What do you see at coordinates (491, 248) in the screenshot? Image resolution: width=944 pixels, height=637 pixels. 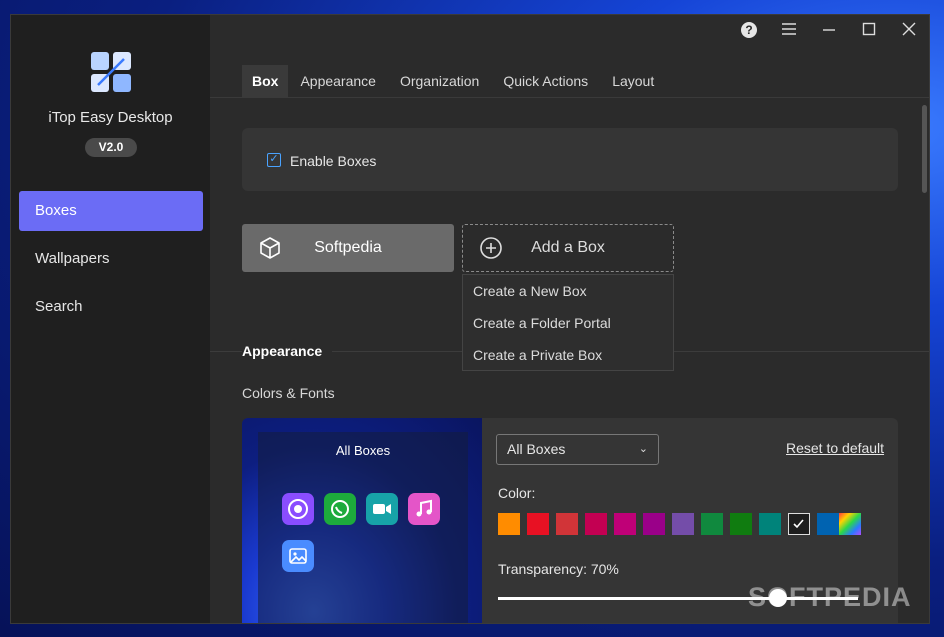 I see `add-circle-icon` at bounding box center [491, 248].